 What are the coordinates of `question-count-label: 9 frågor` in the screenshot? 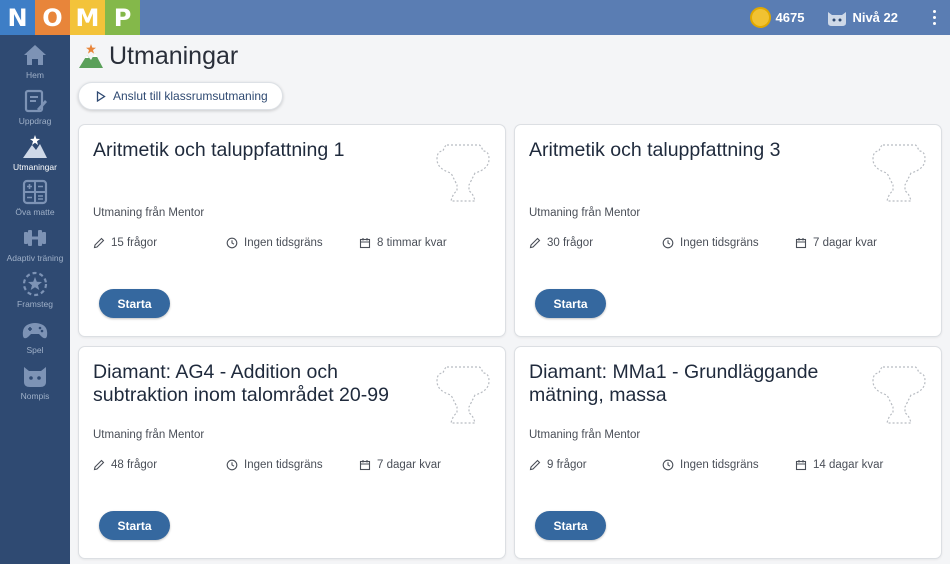 It's located at (567, 465).